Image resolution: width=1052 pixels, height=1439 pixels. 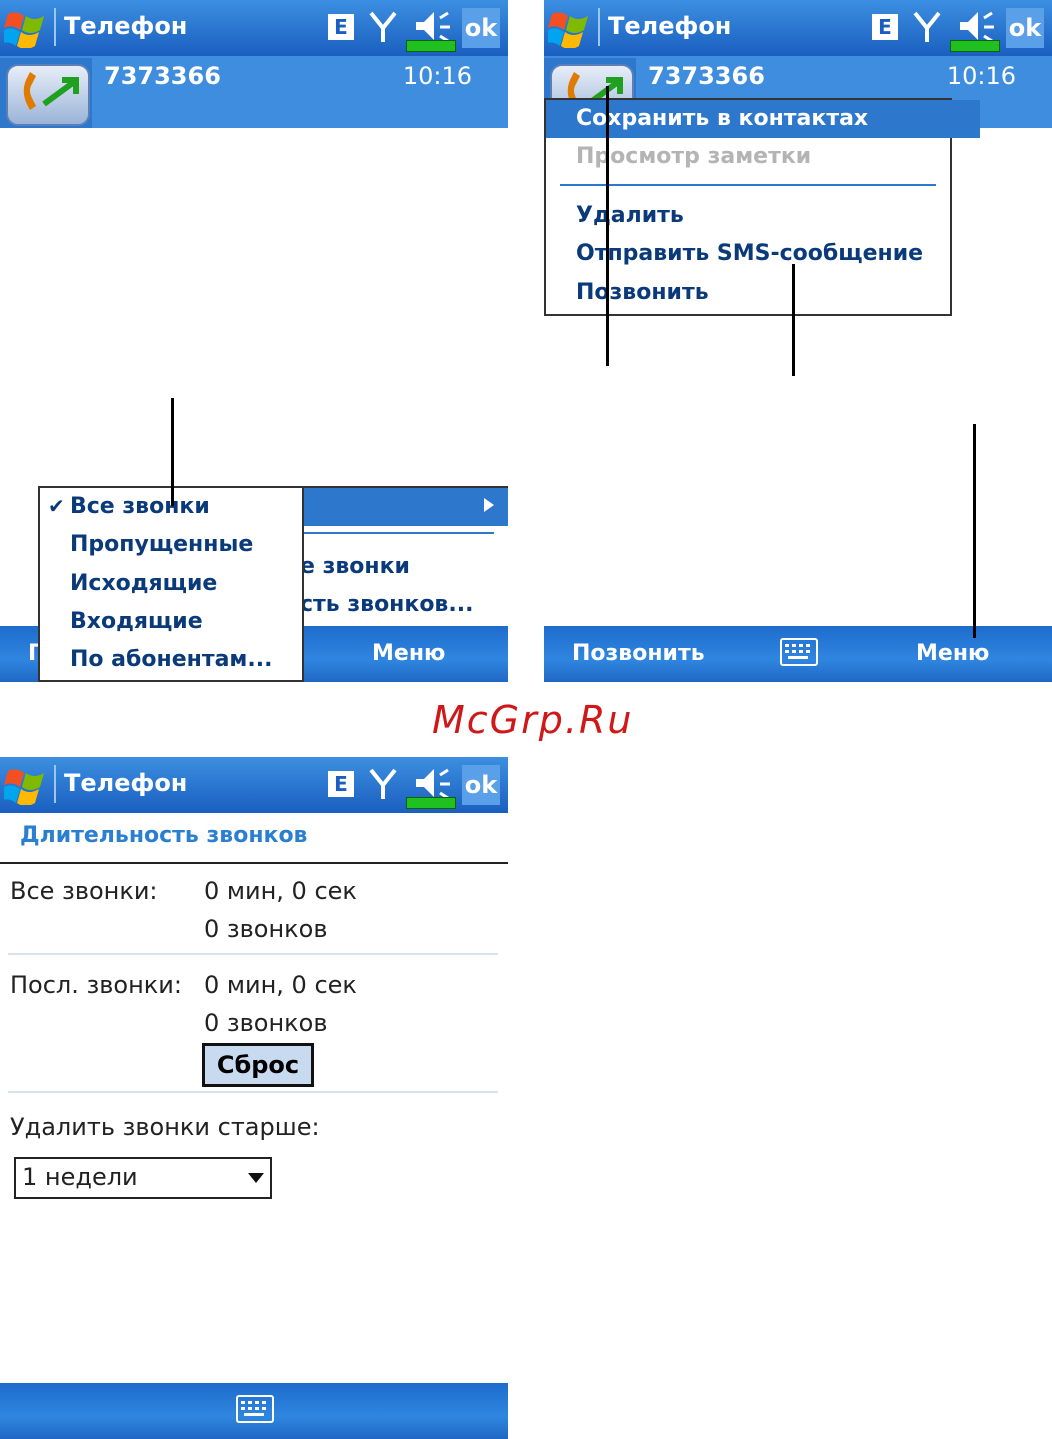 What do you see at coordinates (280, 985) in the screenshot?
I see `recent-calls-duration: 0 мин, 0 сек` at bounding box center [280, 985].